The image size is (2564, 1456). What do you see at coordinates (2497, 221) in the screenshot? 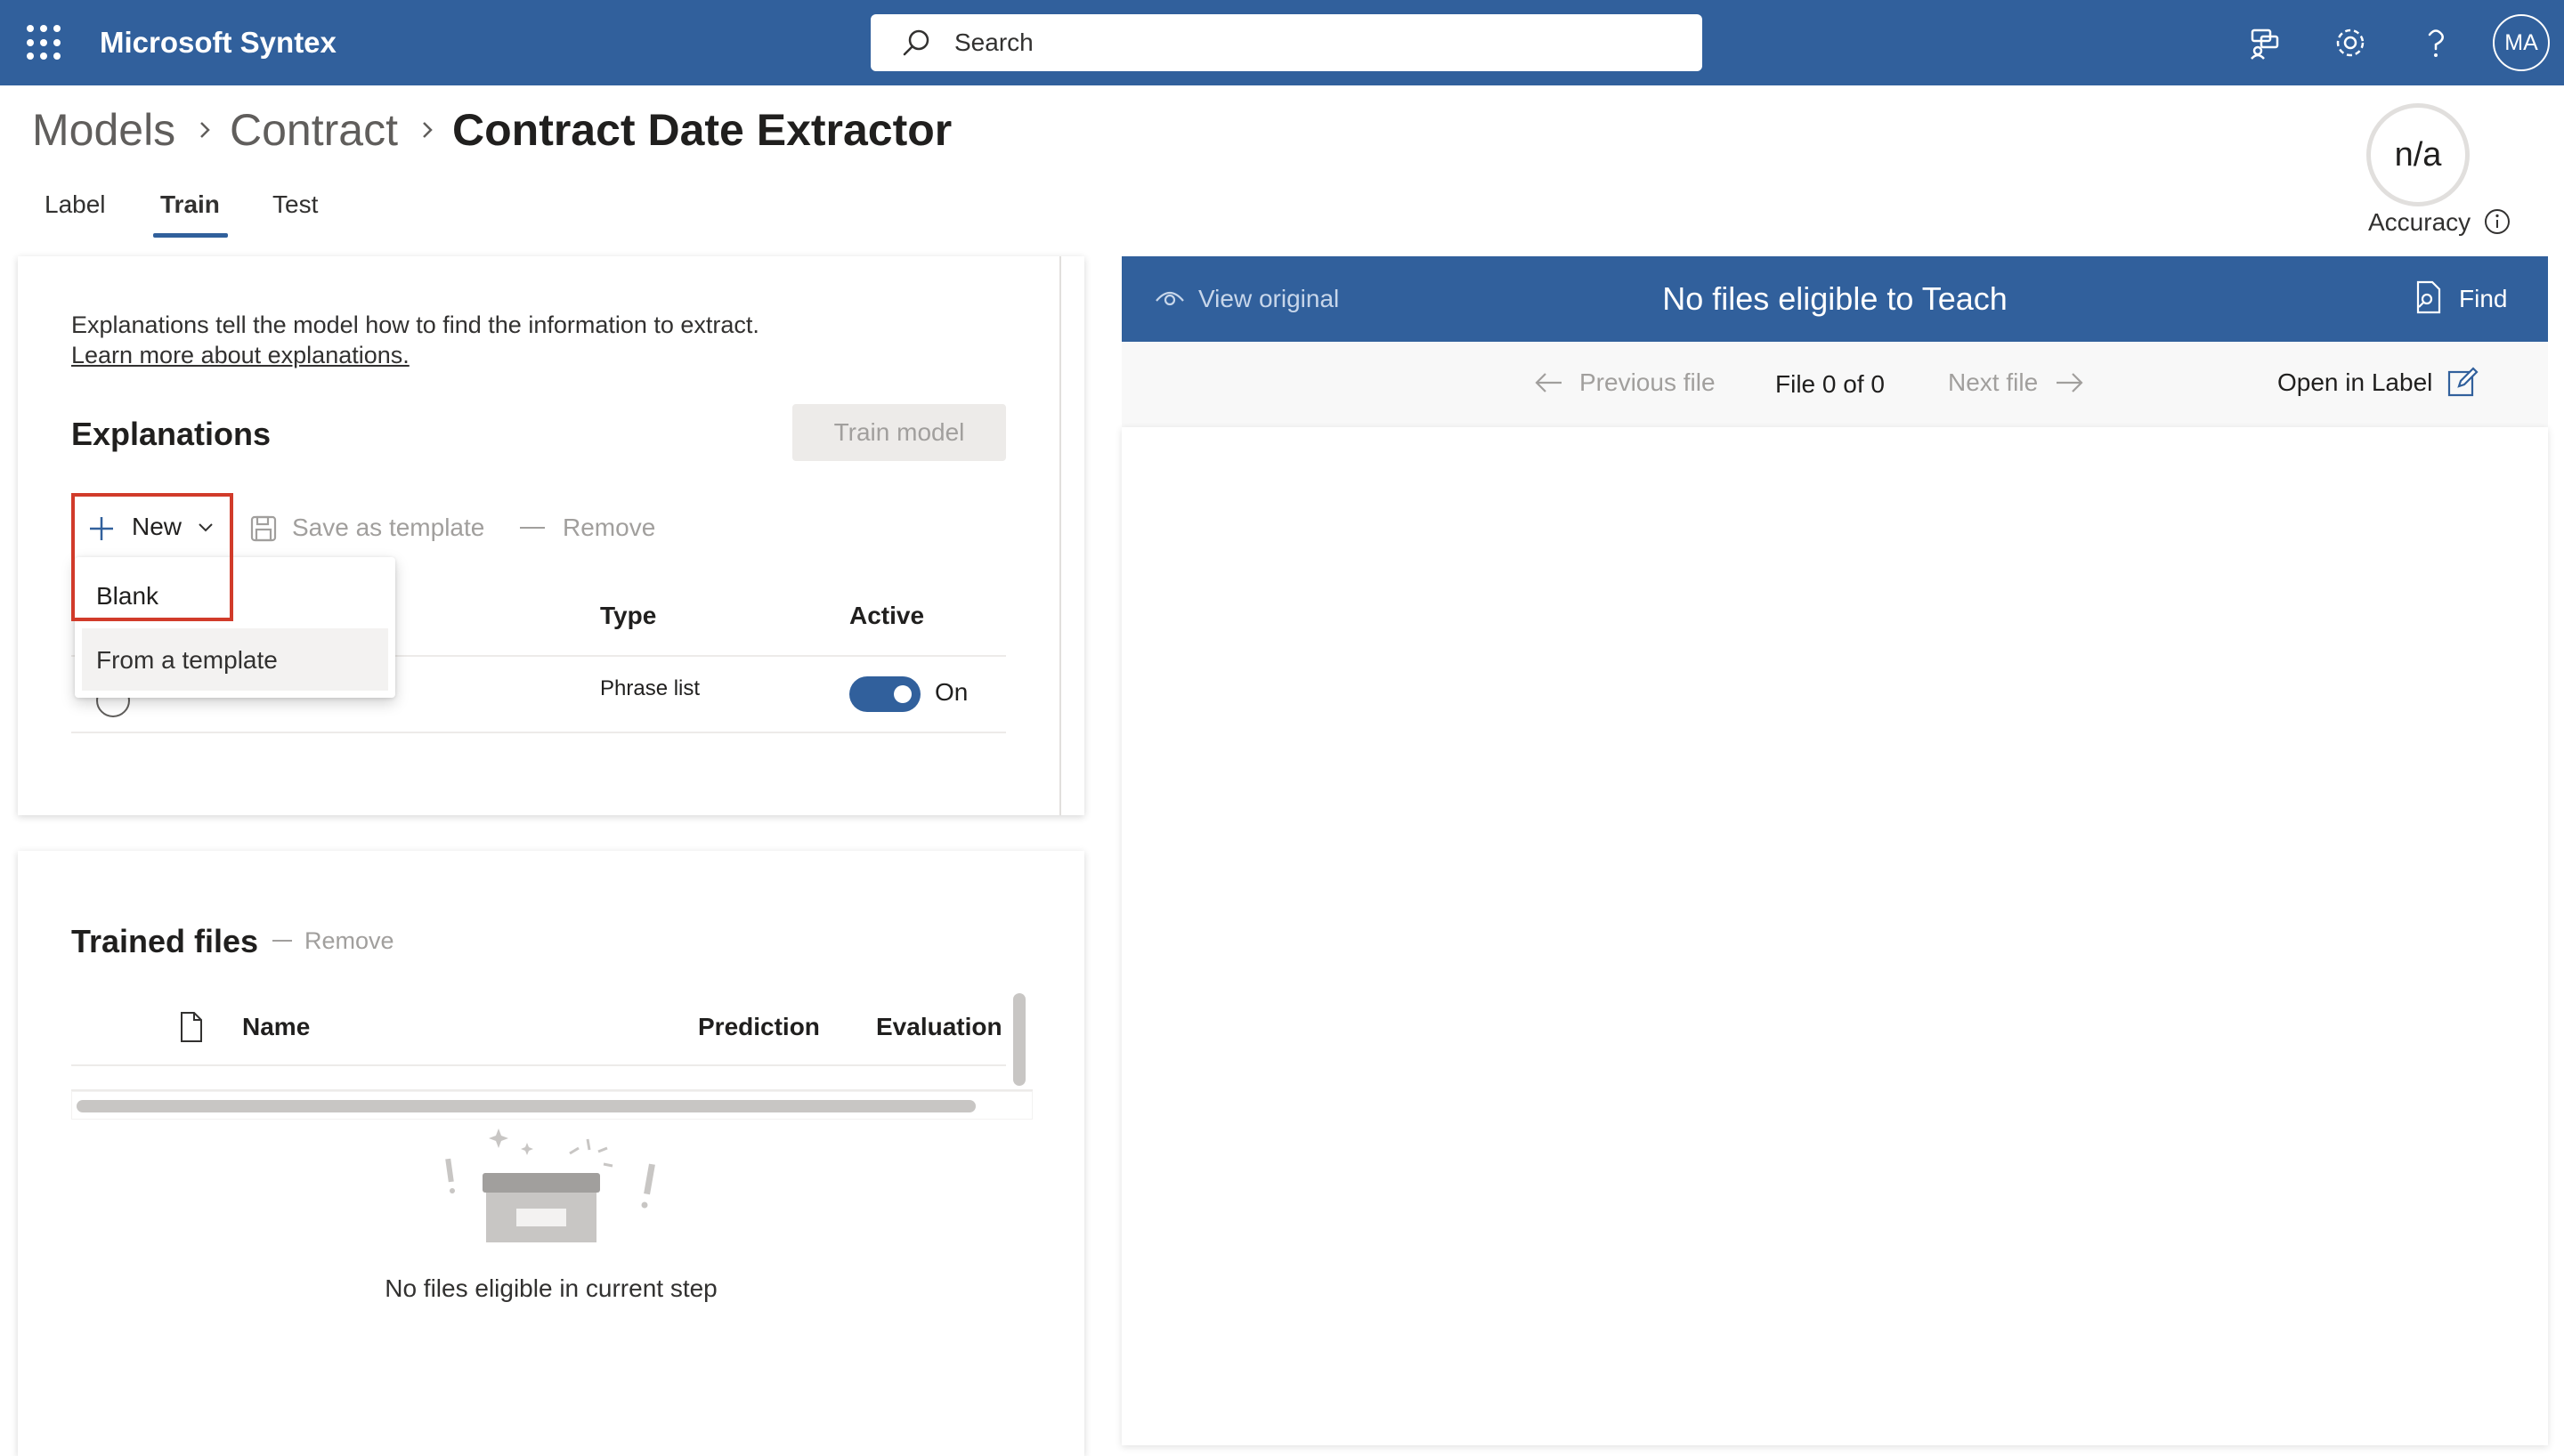
I see `info-icon` at bounding box center [2497, 221].